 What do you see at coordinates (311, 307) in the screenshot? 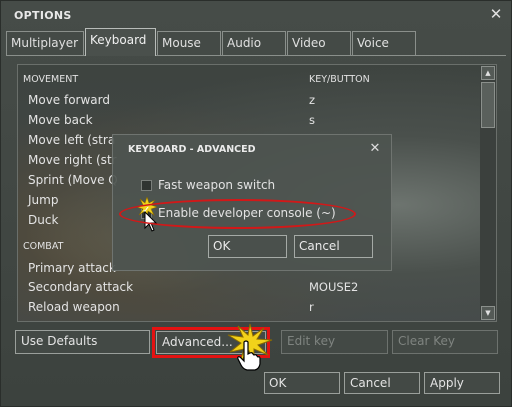
I see `binding-key: r` at bounding box center [311, 307].